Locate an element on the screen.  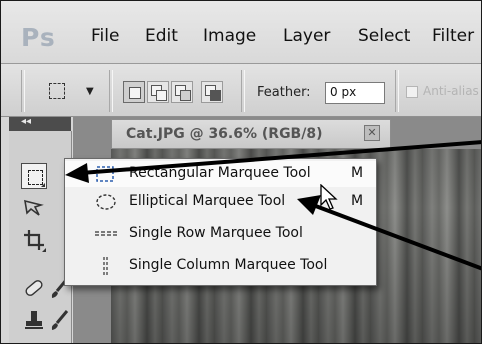
history-brush-tool is located at coordinates (60, 320).